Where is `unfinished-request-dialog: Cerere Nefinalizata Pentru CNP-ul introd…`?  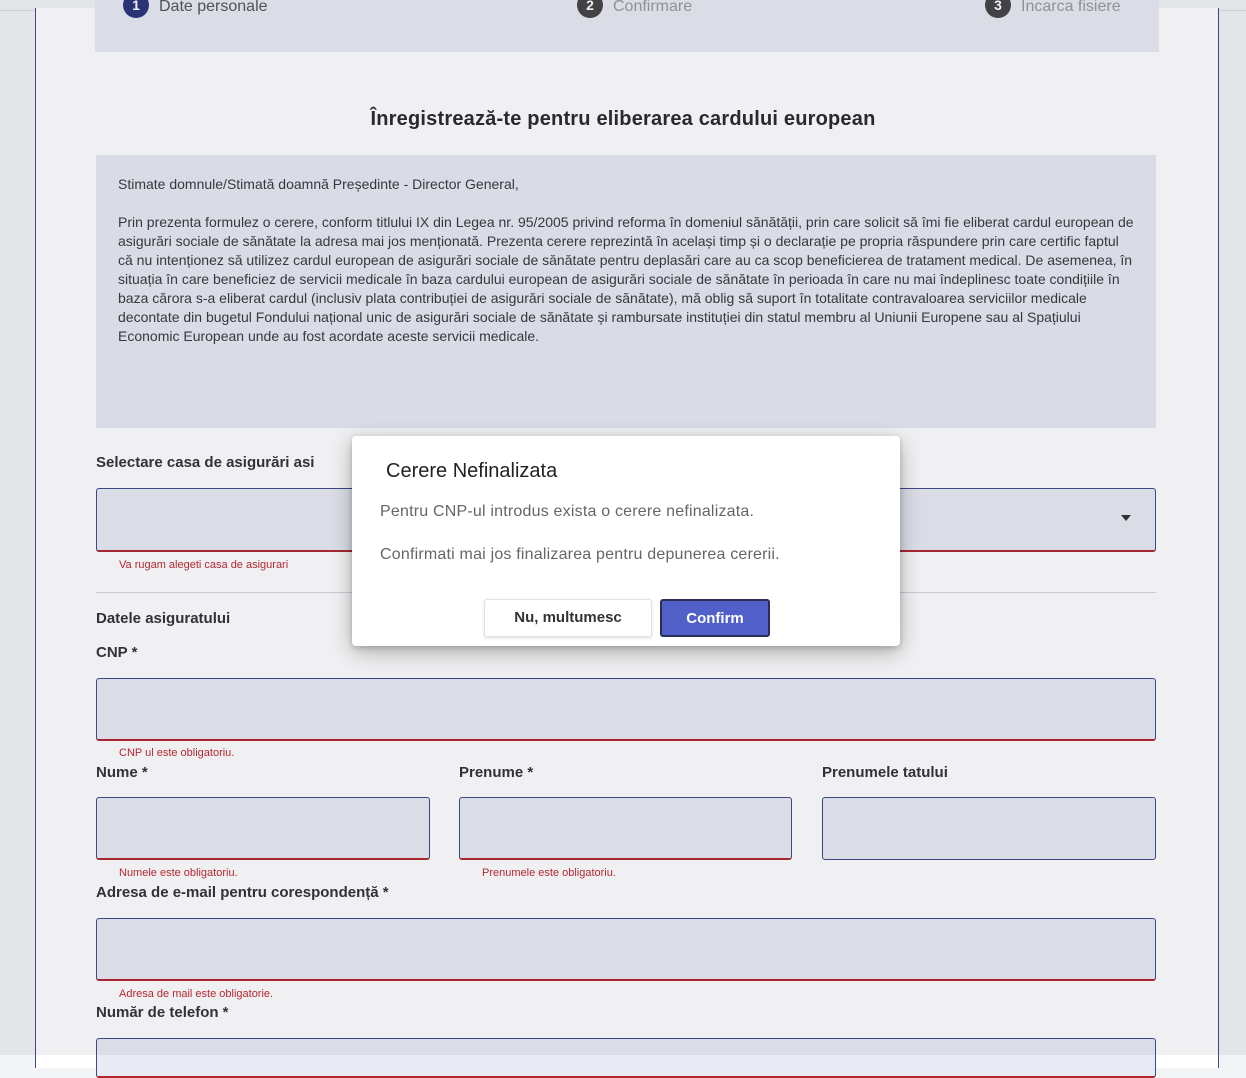
unfinished-request-dialog: Cerere Nefinalizata Pentru CNP-ul introd… is located at coordinates (626, 541).